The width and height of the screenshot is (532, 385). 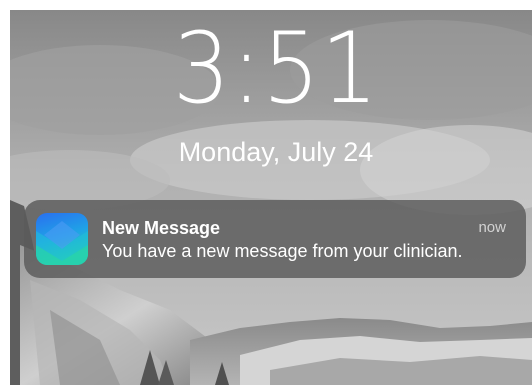 I want to click on messaging-app-icon, so click(x=62, y=239).